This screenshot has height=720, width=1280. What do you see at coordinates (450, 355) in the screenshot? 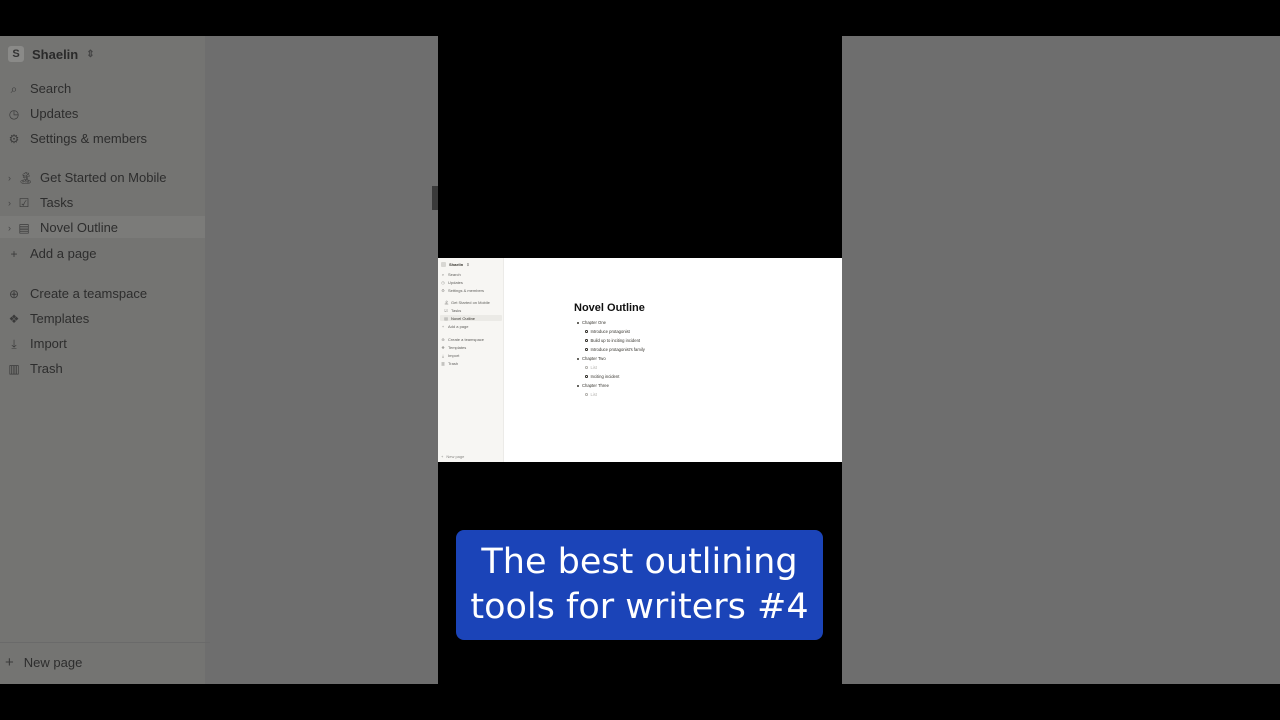
I see `import: ⤓ Import` at bounding box center [450, 355].